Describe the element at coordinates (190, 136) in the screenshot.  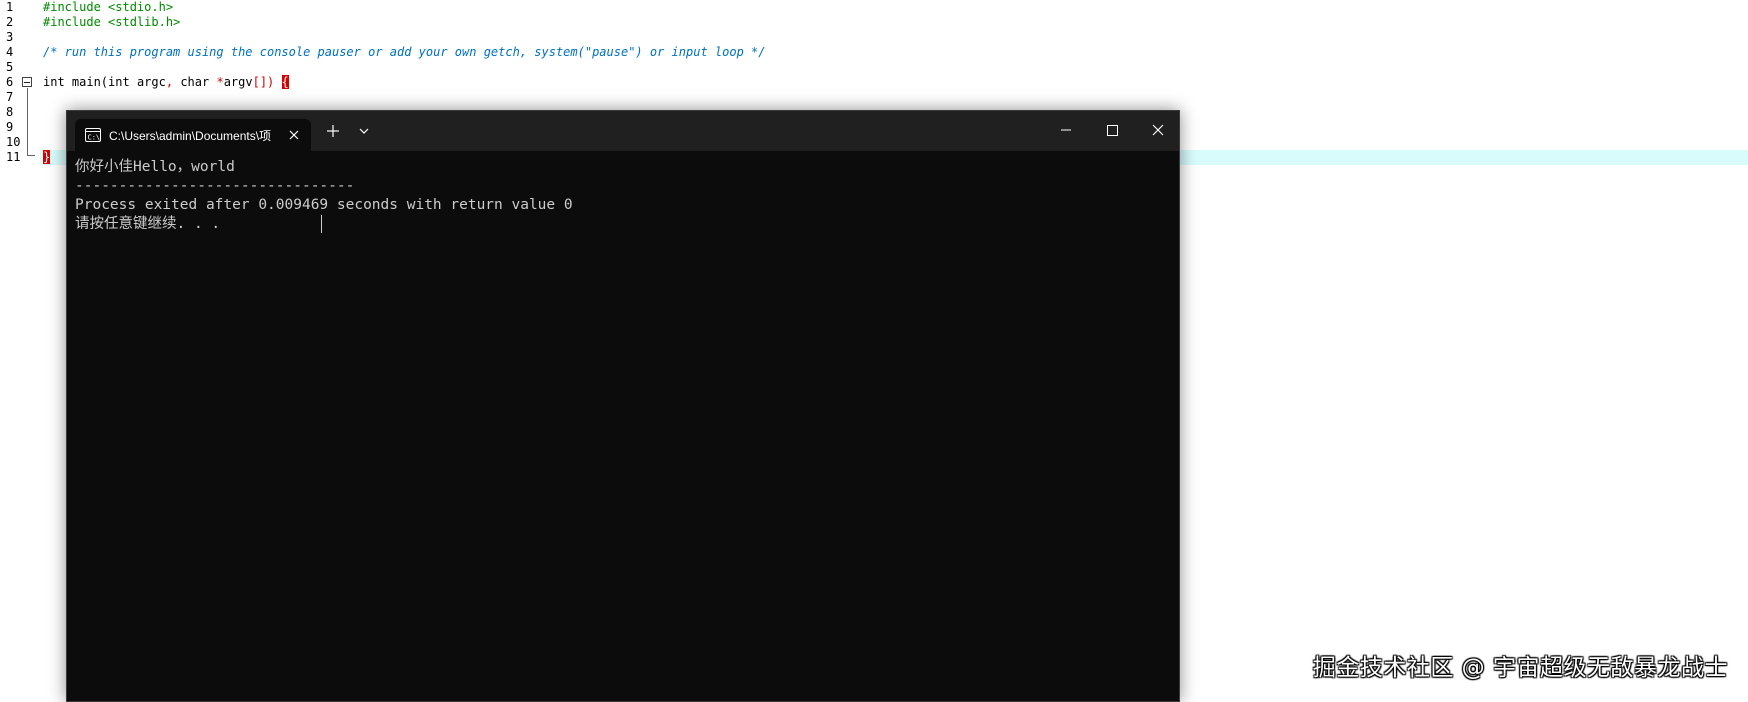
I see `tab-title: C:\Users\admin\Documents\项` at that location.